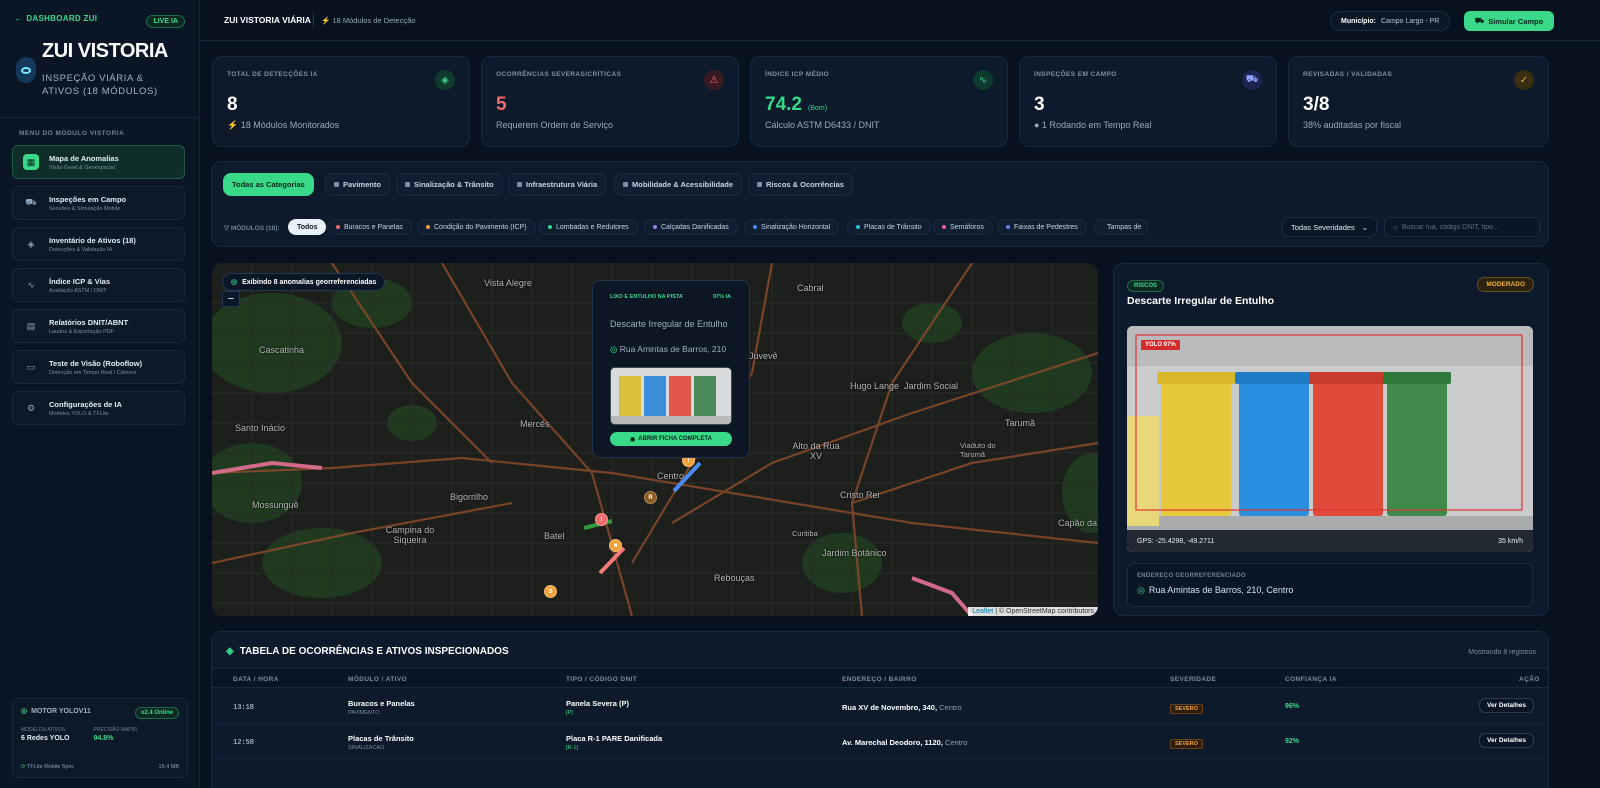 The image size is (1600, 788). What do you see at coordinates (268, 184) in the screenshot?
I see `category-todas: Todas as Categorias` at bounding box center [268, 184].